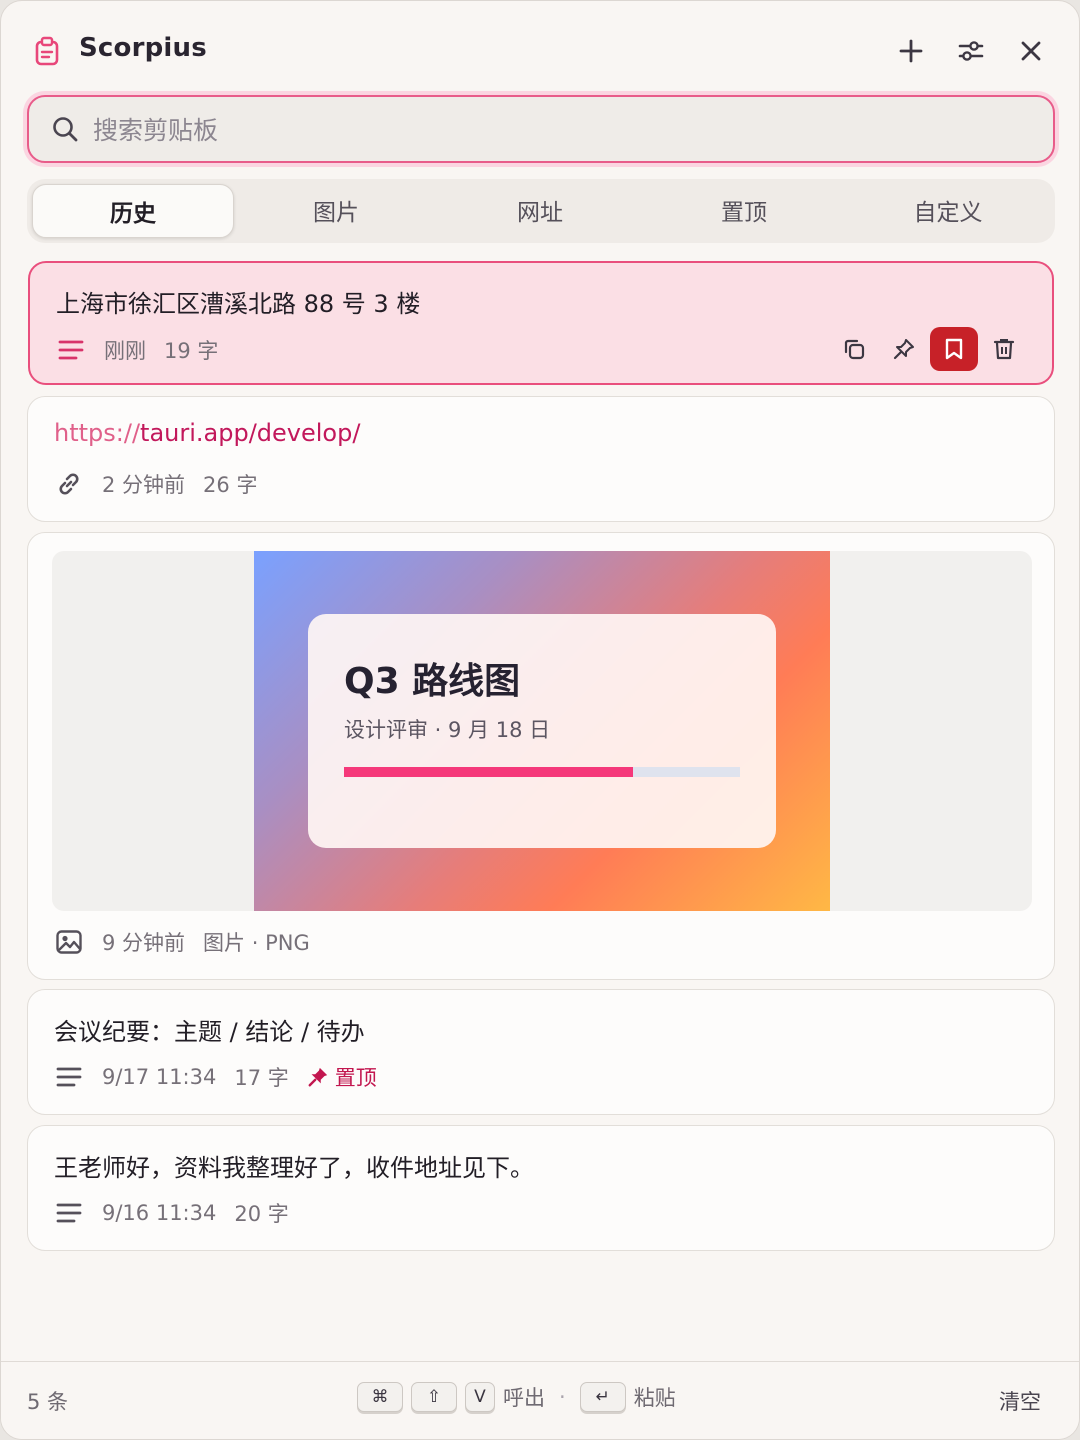 Image resolution: width=1080 pixels, height=1440 pixels. Describe the element at coordinates (434, 1397) in the screenshot. I see `shift-key: ⇧` at that location.